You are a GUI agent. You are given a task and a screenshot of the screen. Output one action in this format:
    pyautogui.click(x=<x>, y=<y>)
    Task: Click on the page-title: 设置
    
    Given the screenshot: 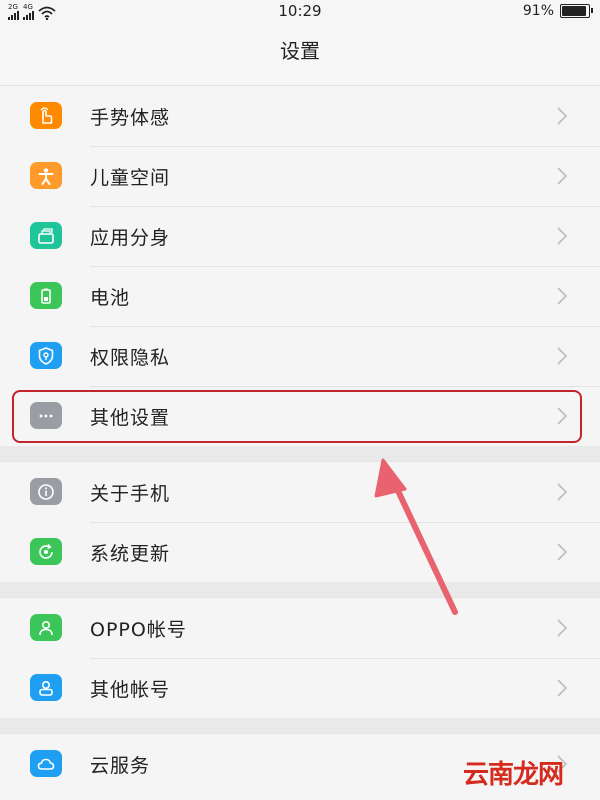 What is the action you would take?
    pyautogui.click(x=300, y=50)
    